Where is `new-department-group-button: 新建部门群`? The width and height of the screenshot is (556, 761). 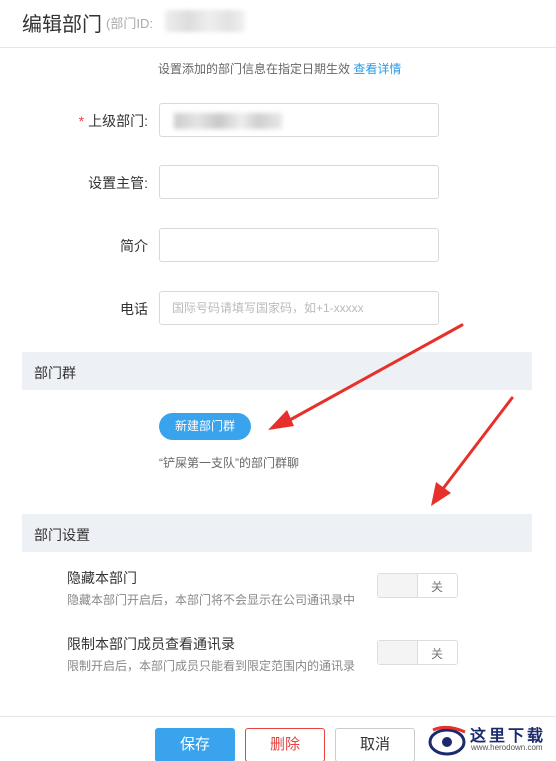 new-department-group-button: 新建部门群 is located at coordinates (205, 426).